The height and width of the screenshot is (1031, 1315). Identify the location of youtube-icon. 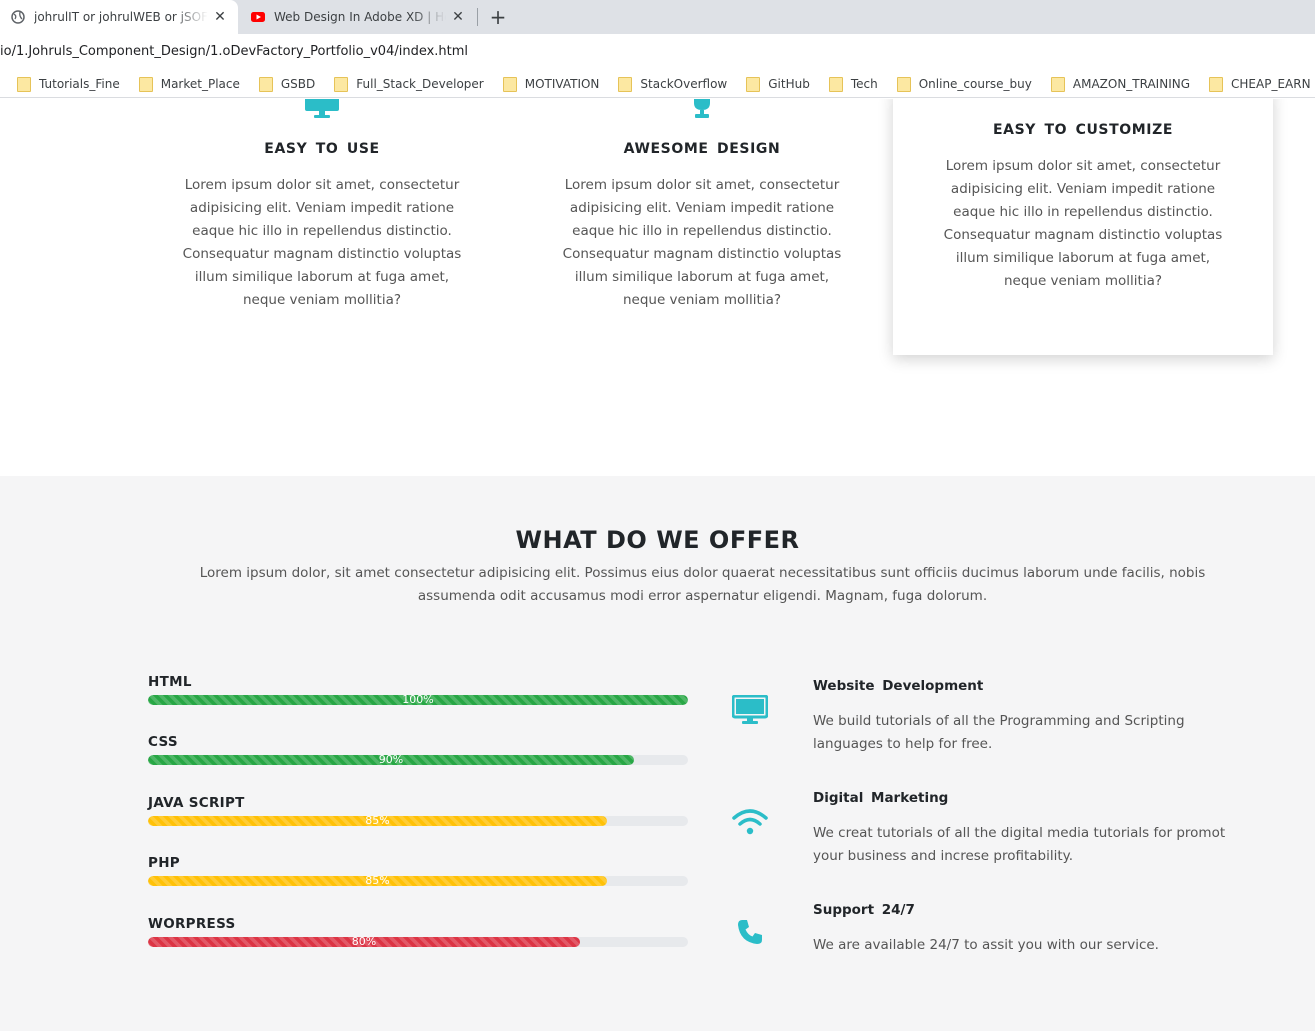
(258, 17).